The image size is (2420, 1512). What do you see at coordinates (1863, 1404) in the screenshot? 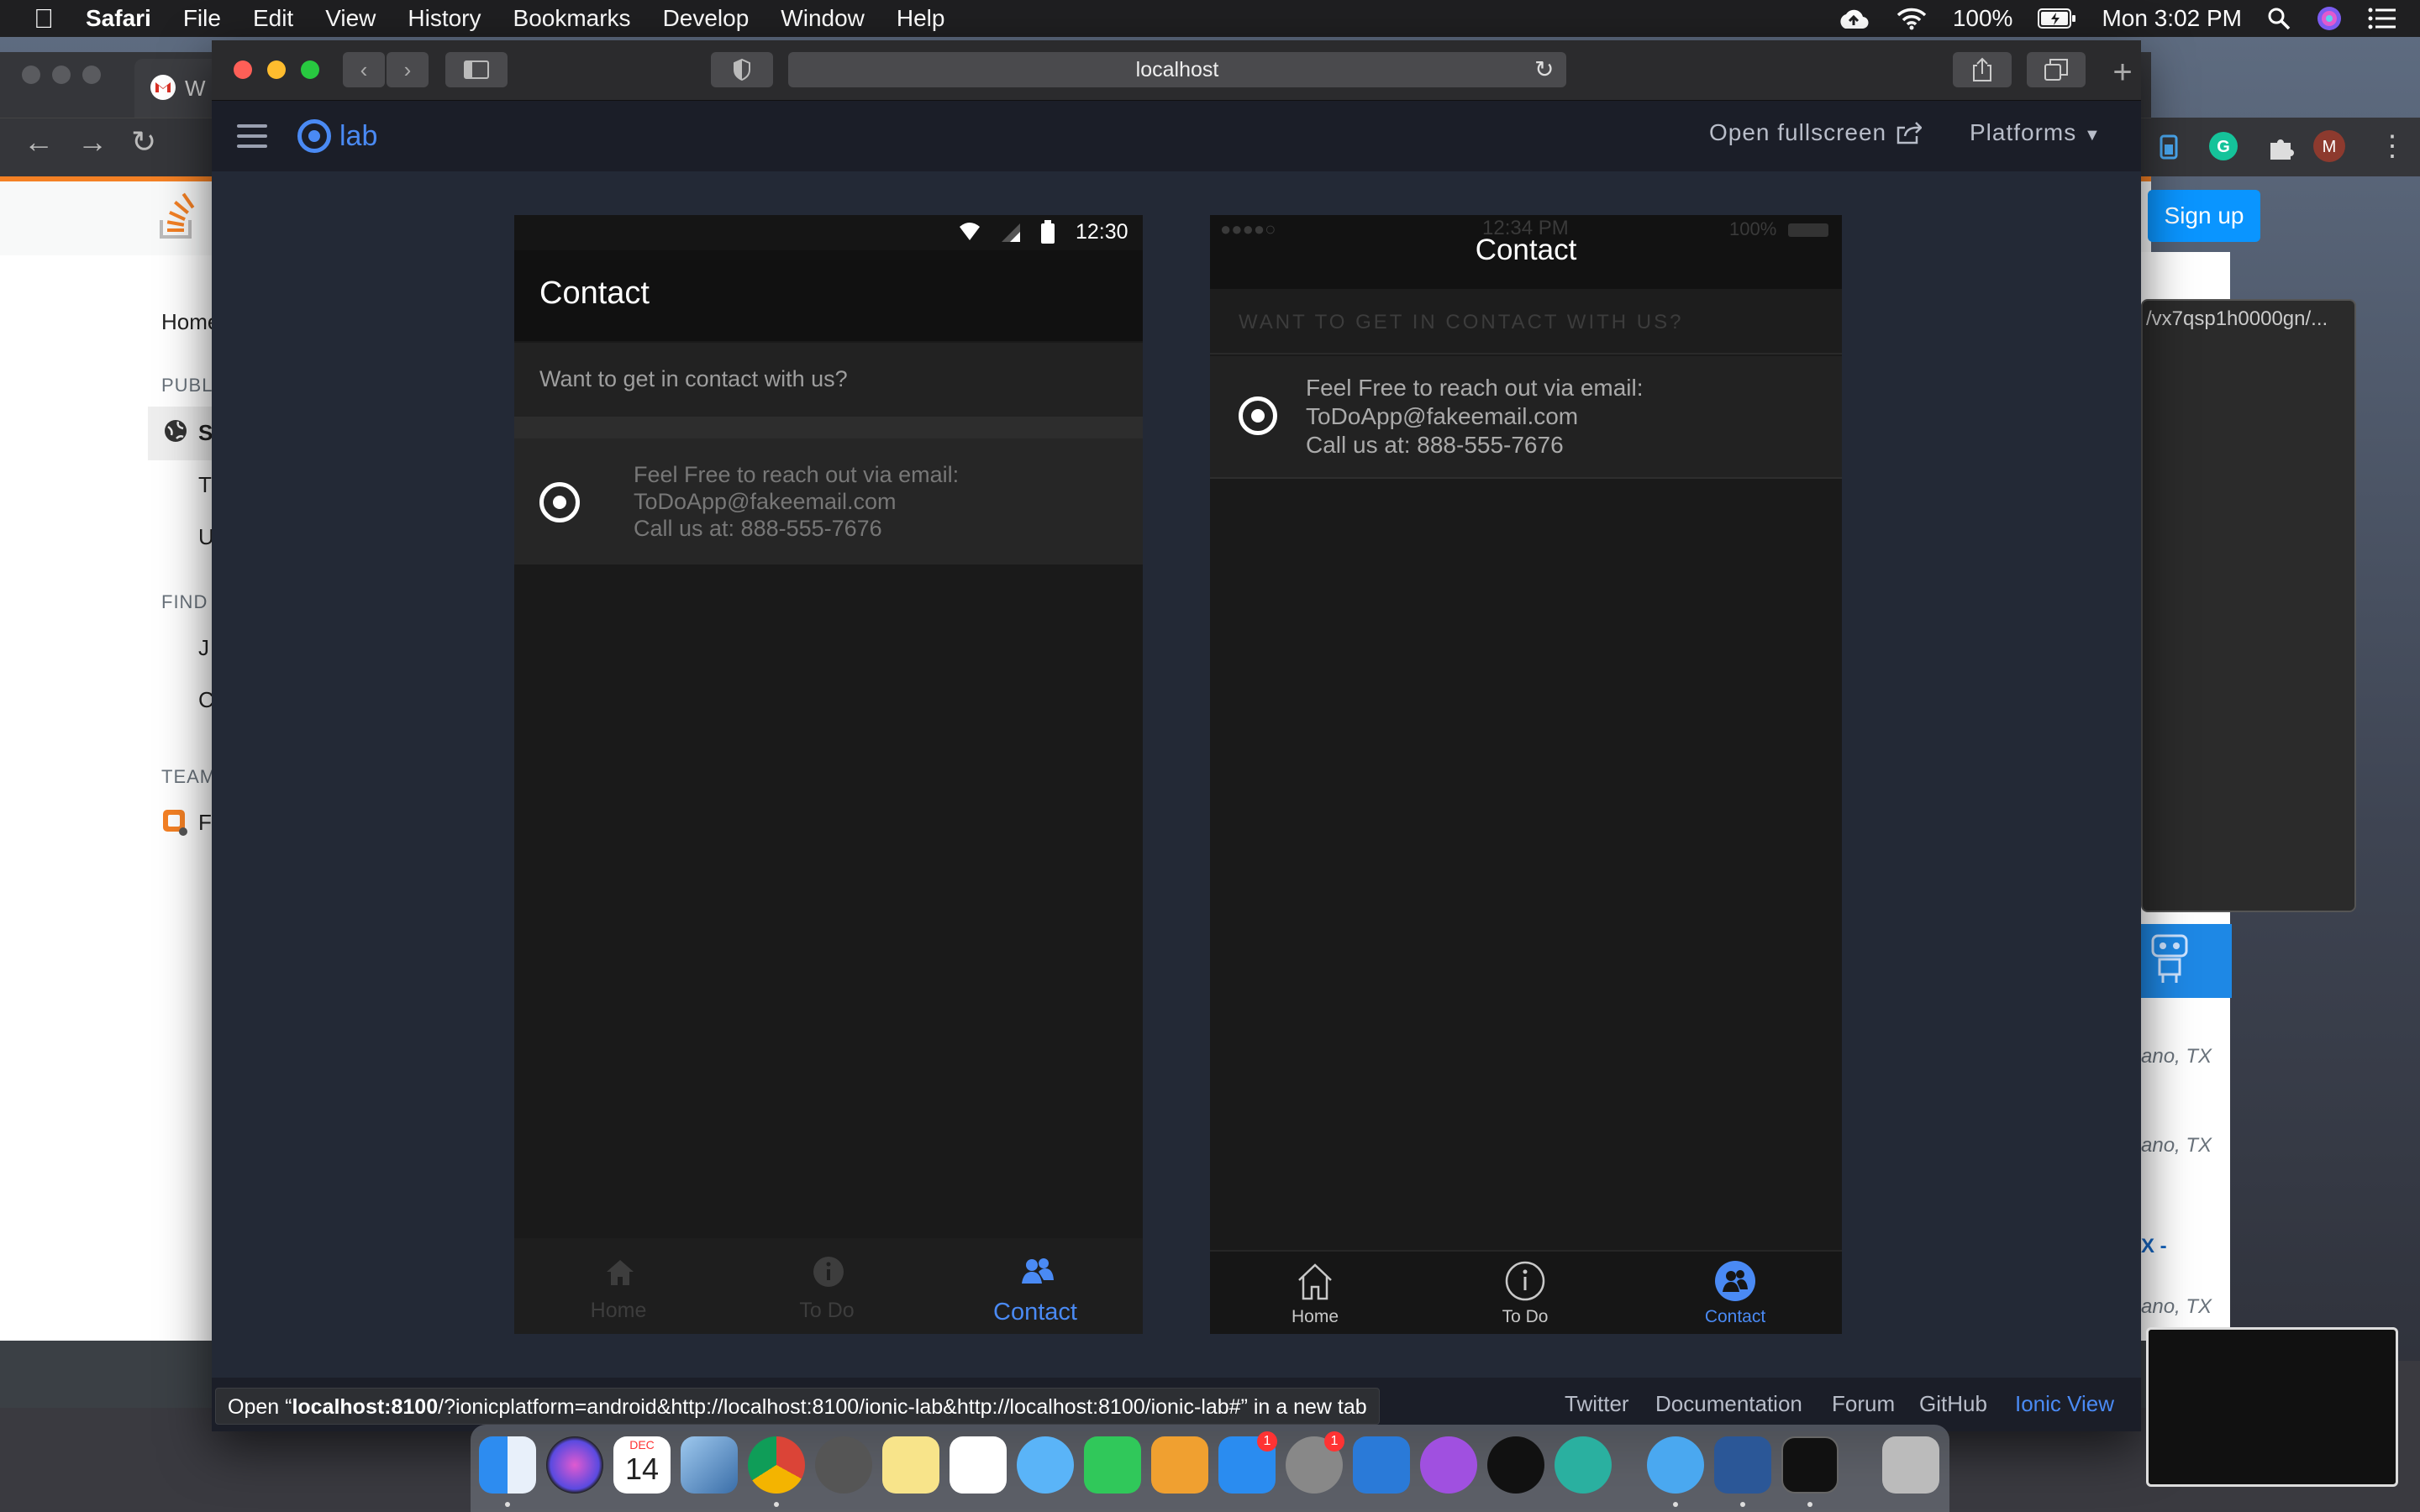
I see `footer-forum-link: Forum` at bounding box center [1863, 1404].